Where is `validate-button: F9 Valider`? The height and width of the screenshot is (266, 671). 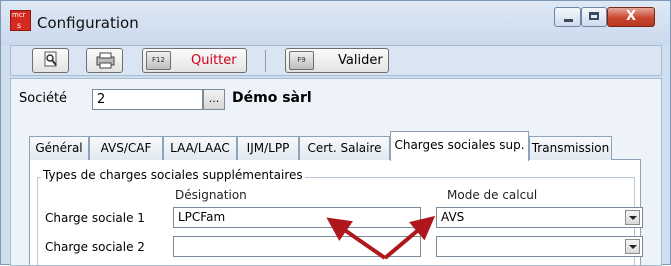
validate-button: F9 Valider is located at coordinates (337, 60).